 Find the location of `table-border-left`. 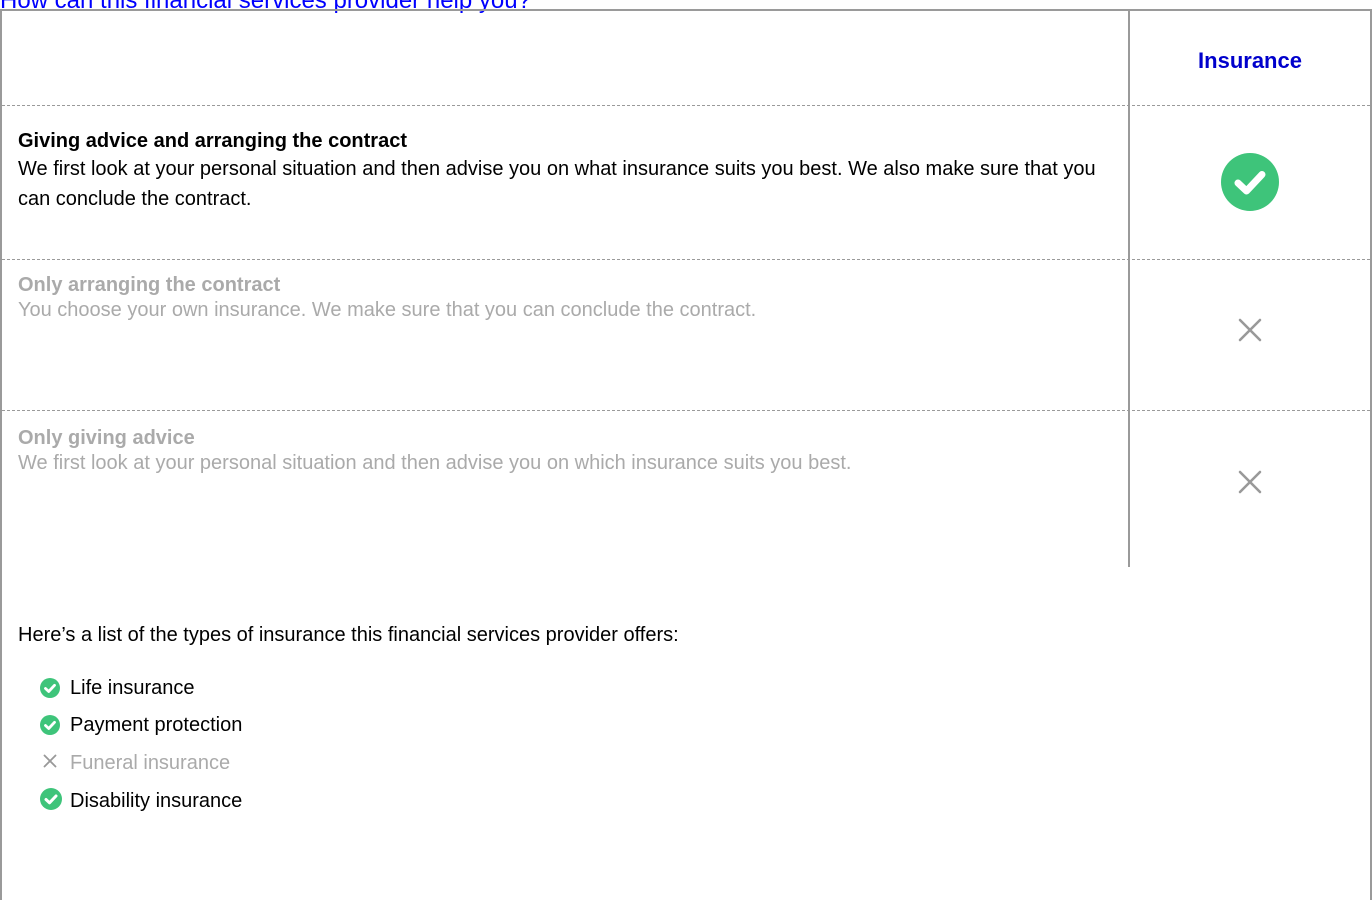

table-border-left is located at coordinates (1, 454).